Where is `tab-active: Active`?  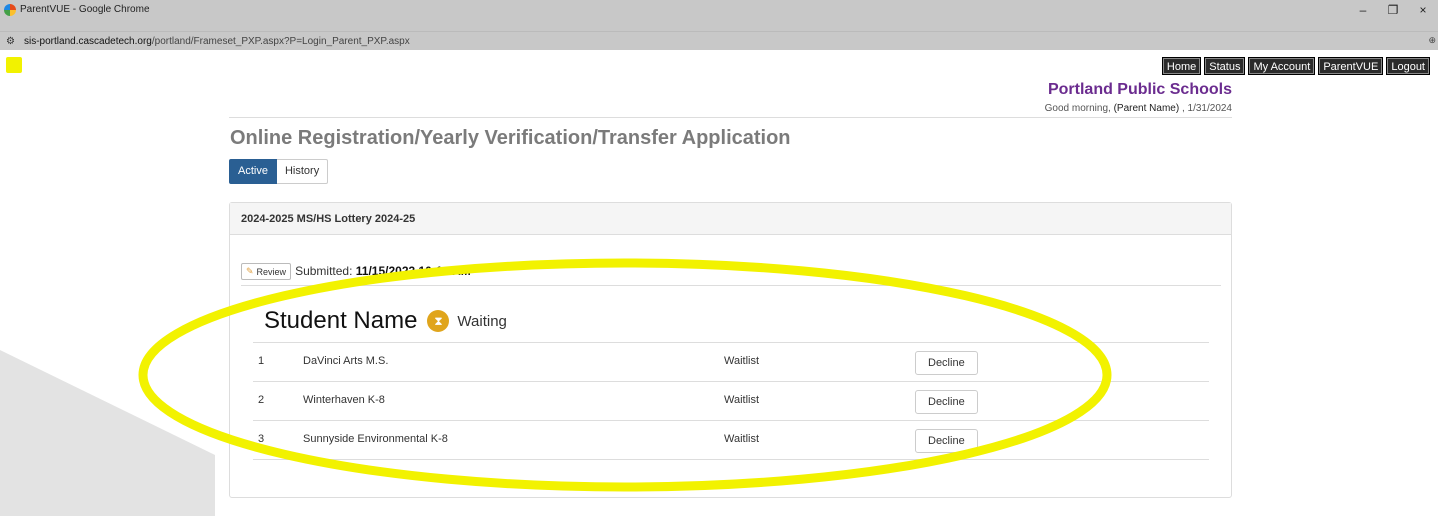
tab-active: Active is located at coordinates (253, 171).